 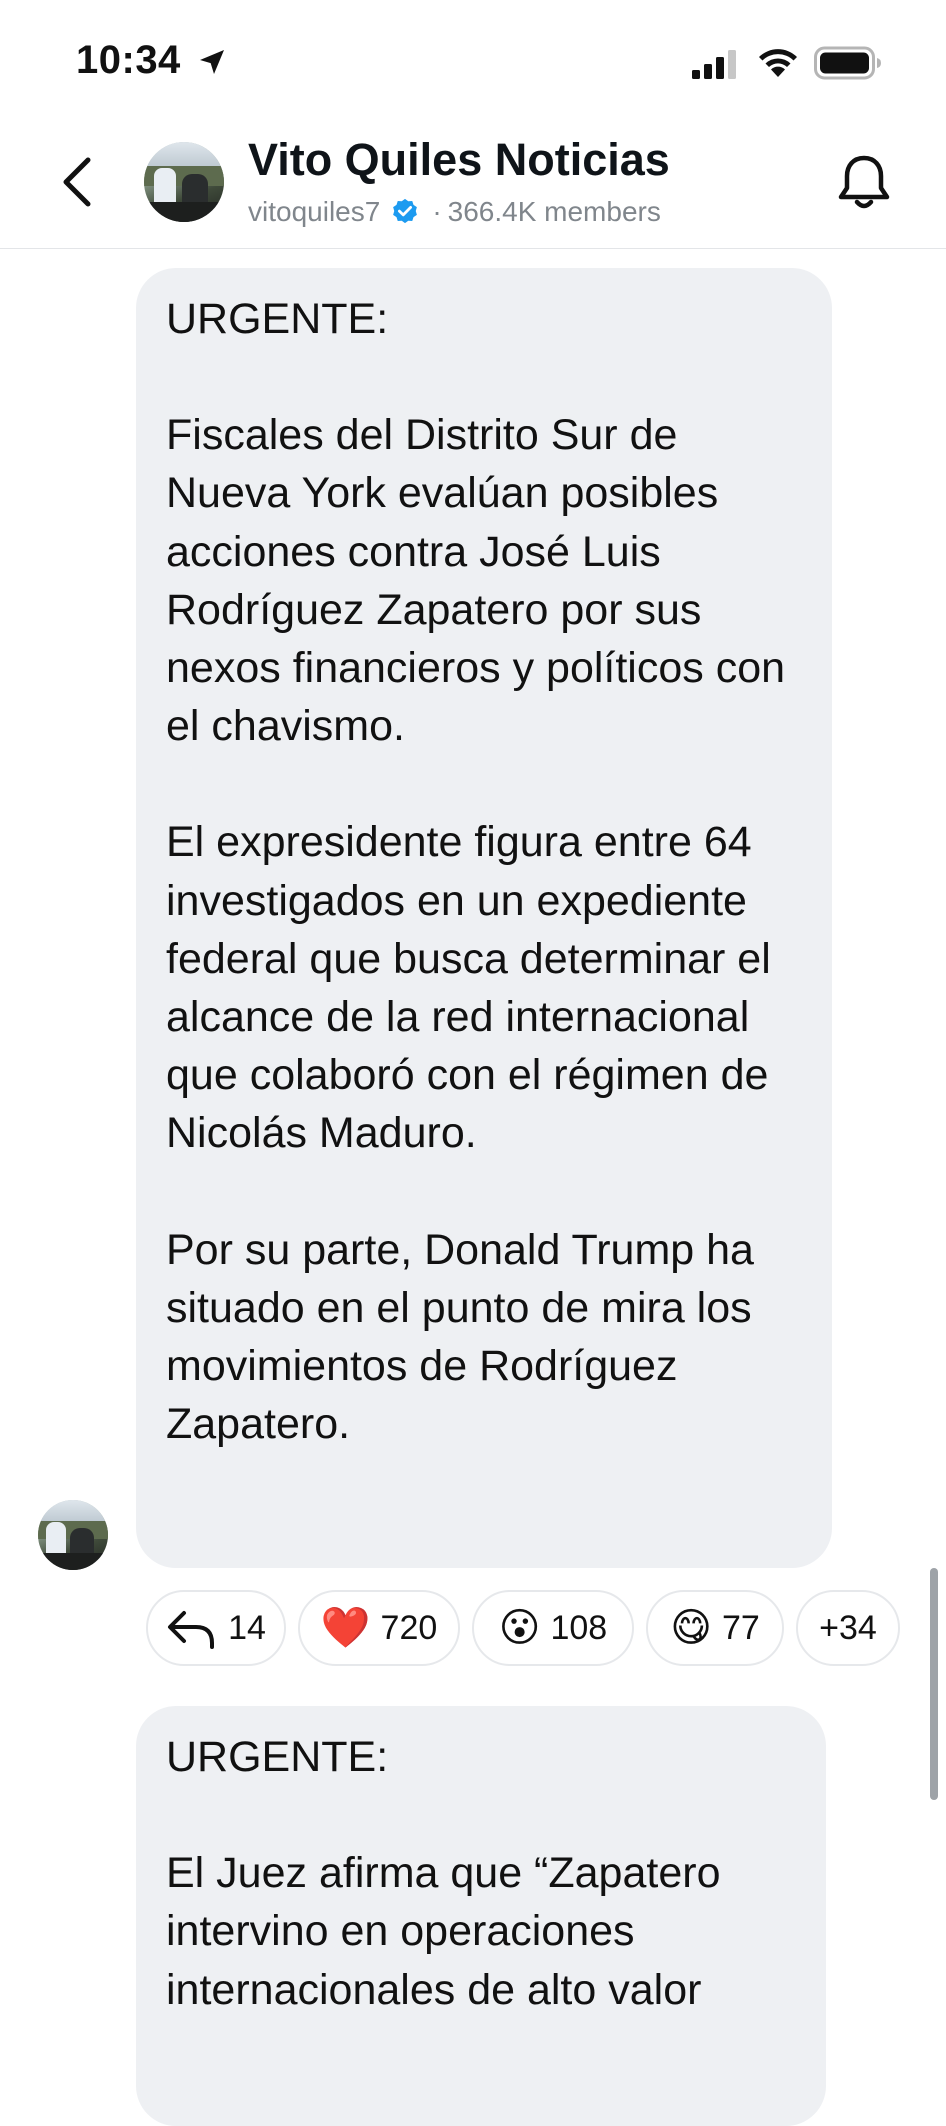 What do you see at coordinates (78, 182) in the screenshot?
I see `back-chevron-icon` at bounding box center [78, 182].